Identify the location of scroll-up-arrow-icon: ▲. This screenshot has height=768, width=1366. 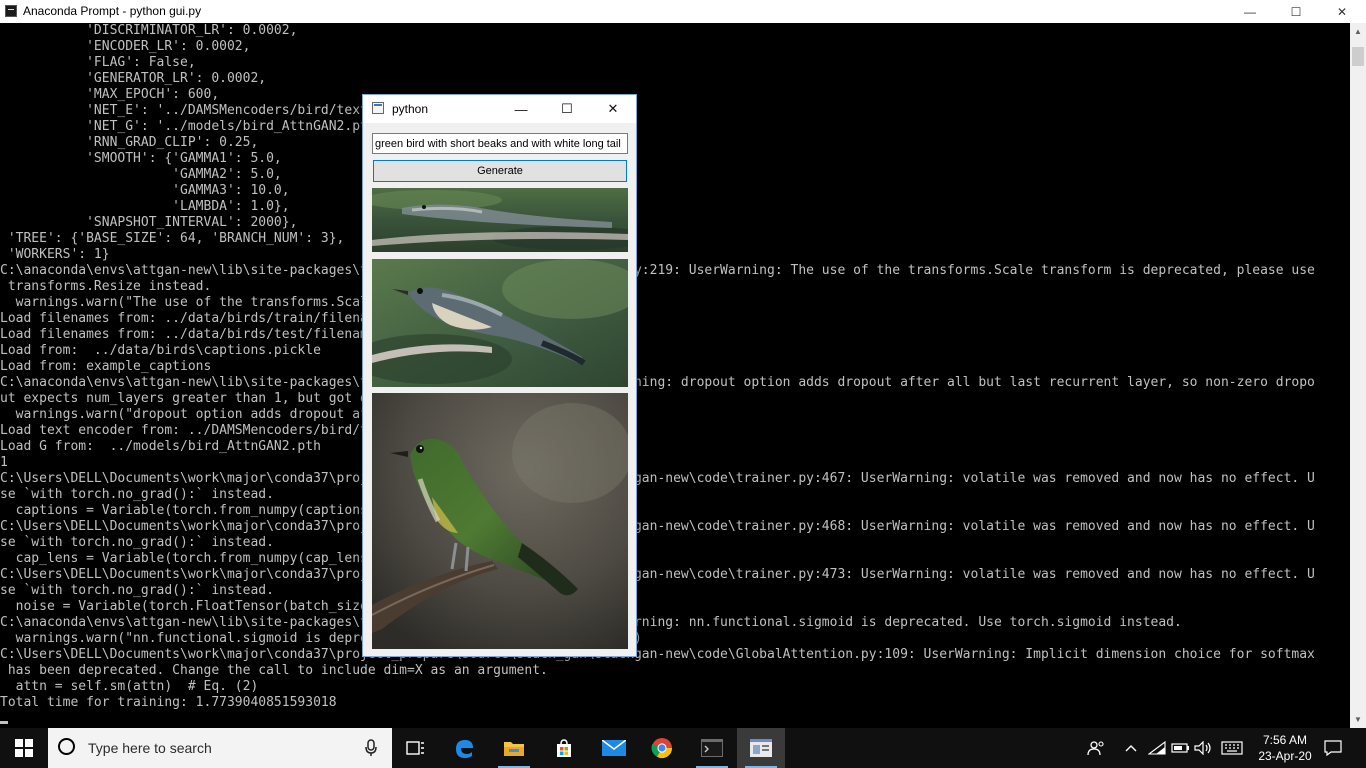
(1358, 31).